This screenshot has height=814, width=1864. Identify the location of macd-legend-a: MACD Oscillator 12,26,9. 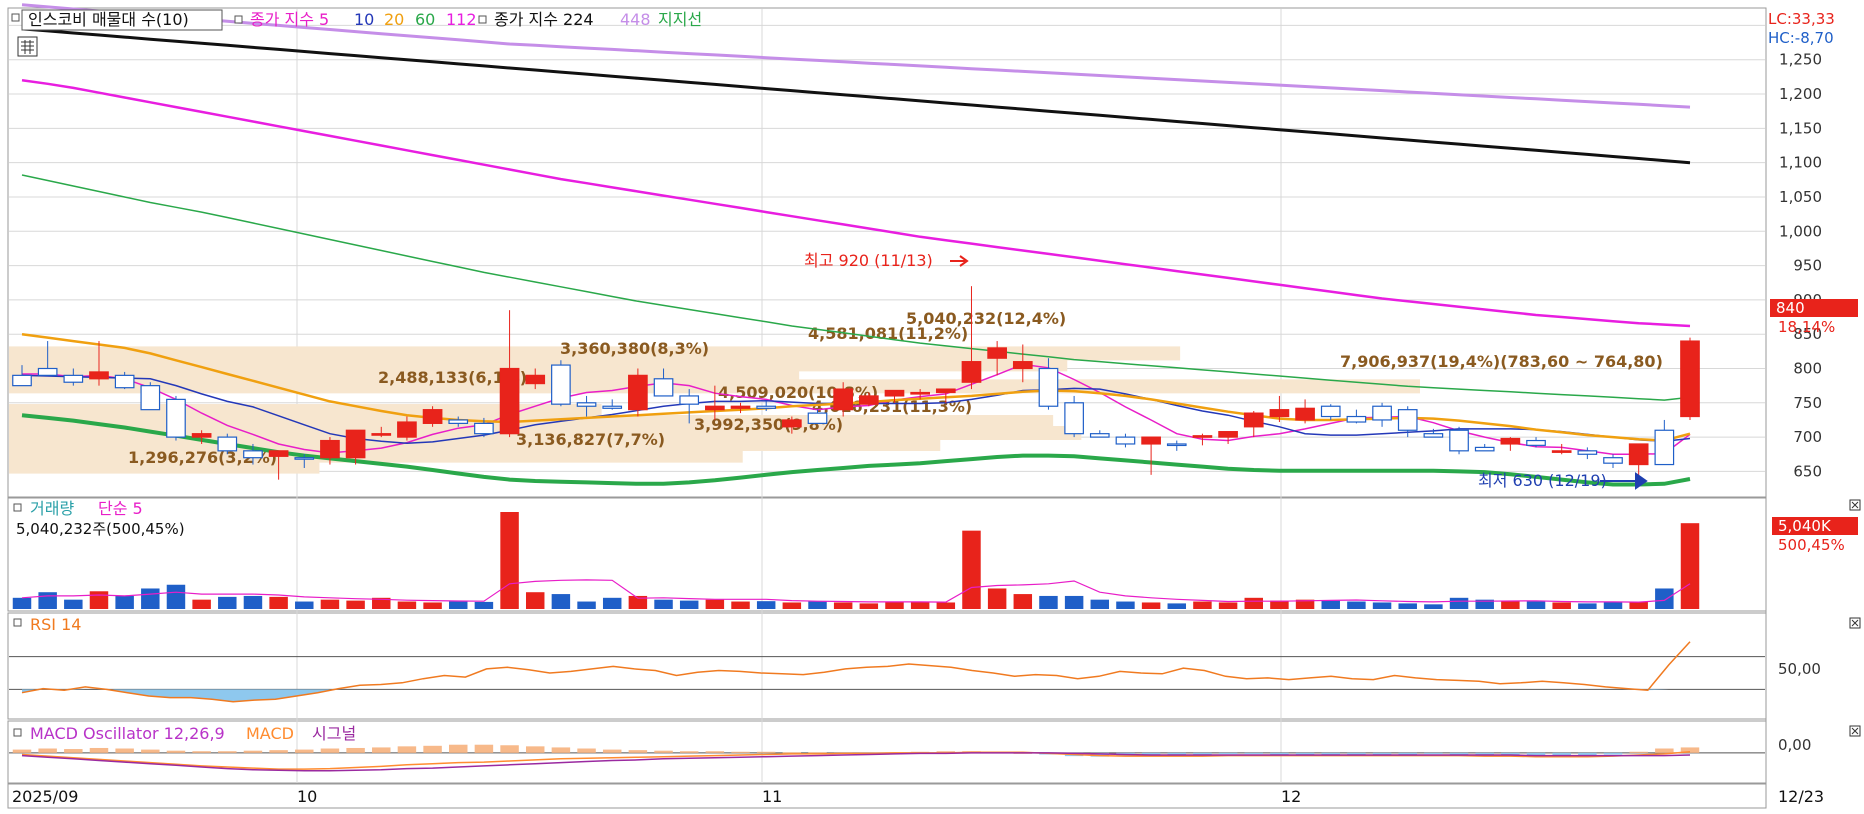
(127, 733).